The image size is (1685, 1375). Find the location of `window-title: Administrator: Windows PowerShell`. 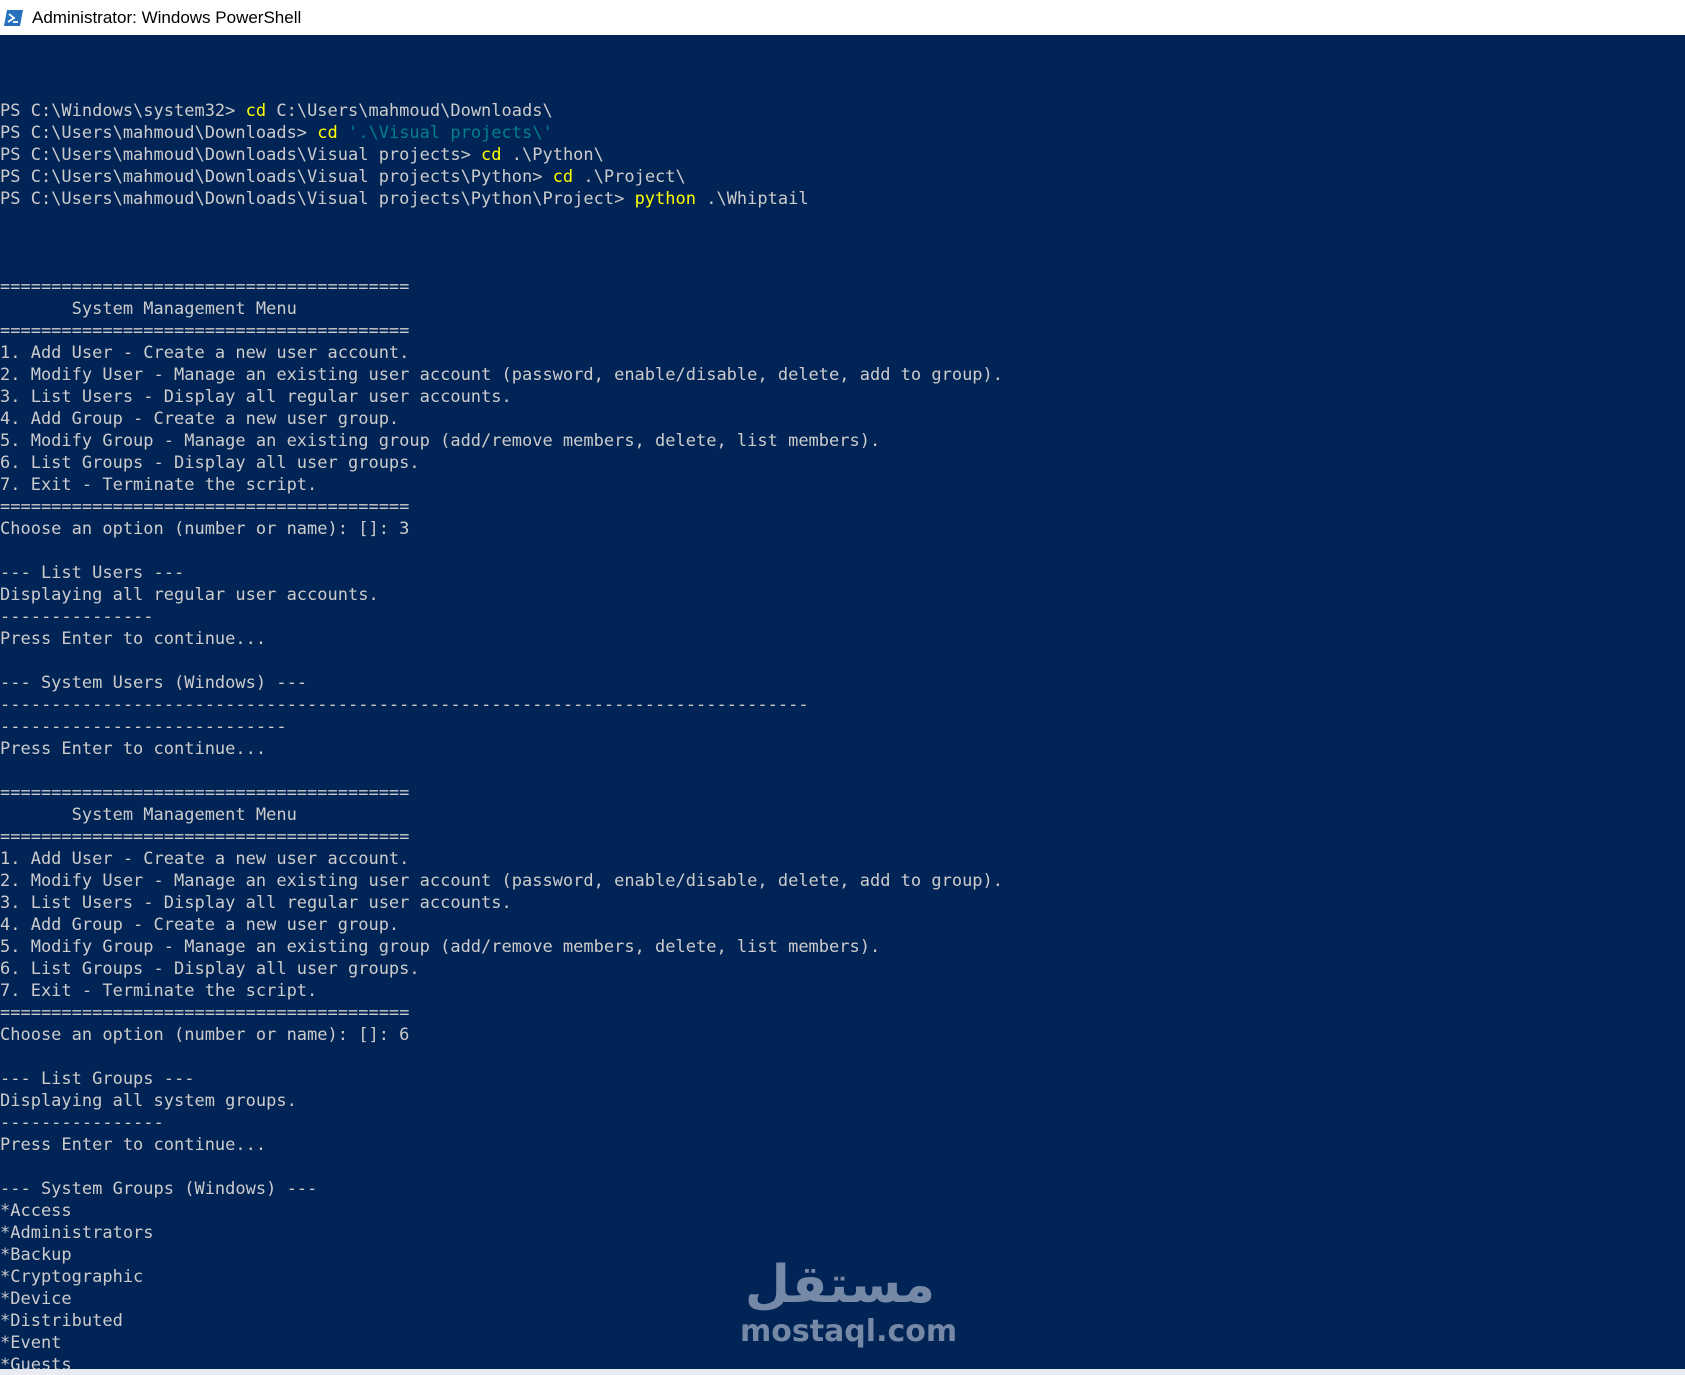

window-title: Administrator: Windows PowerShell is located at coordinates (167, 17).